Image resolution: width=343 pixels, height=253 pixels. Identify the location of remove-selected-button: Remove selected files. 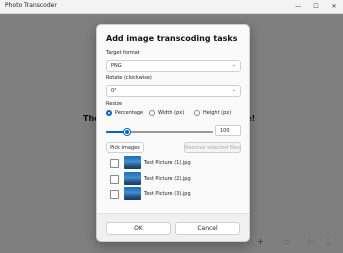
(212, 147).